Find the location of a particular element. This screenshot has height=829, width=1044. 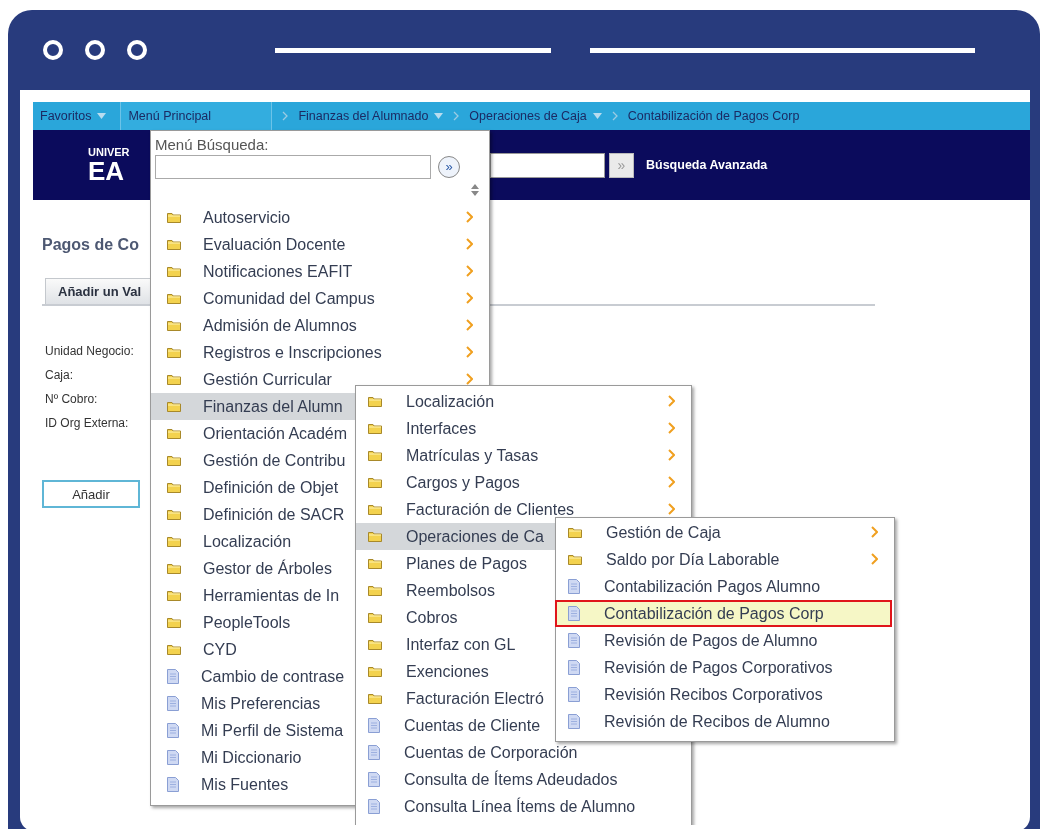

menu-search-field is located at coordinates (293, 167).